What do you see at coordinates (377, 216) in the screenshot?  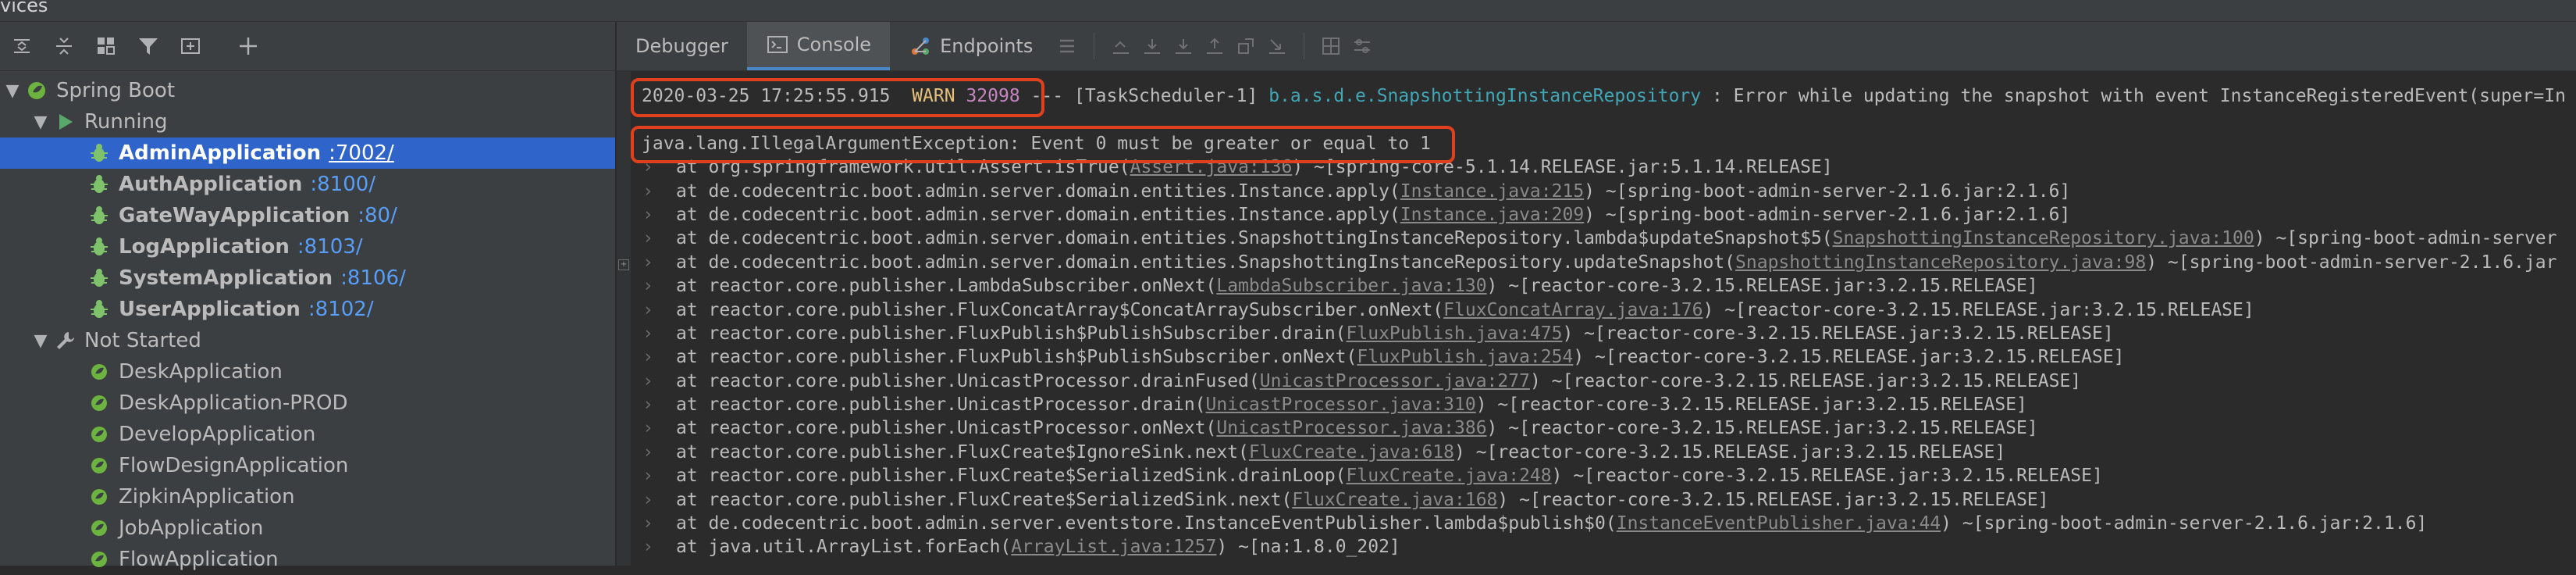 I see `app-port-link: :80/` at bounding box center [377, 216].